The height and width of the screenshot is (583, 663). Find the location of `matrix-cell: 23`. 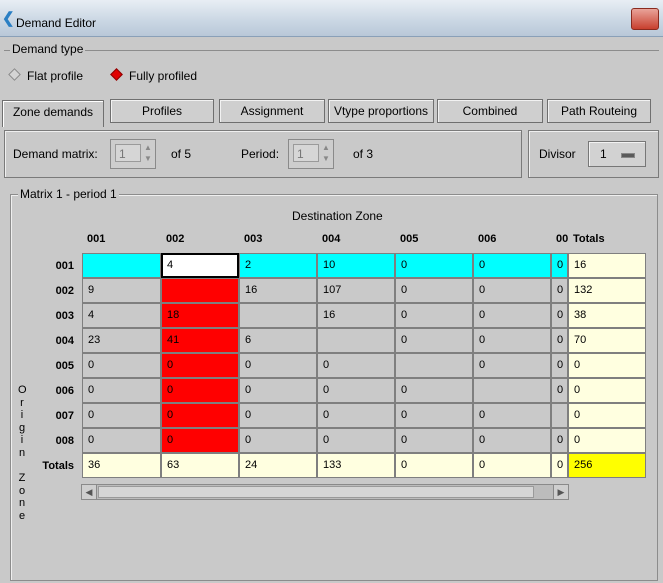

matrix-cell: 23 is located at coordinates (121, 340).